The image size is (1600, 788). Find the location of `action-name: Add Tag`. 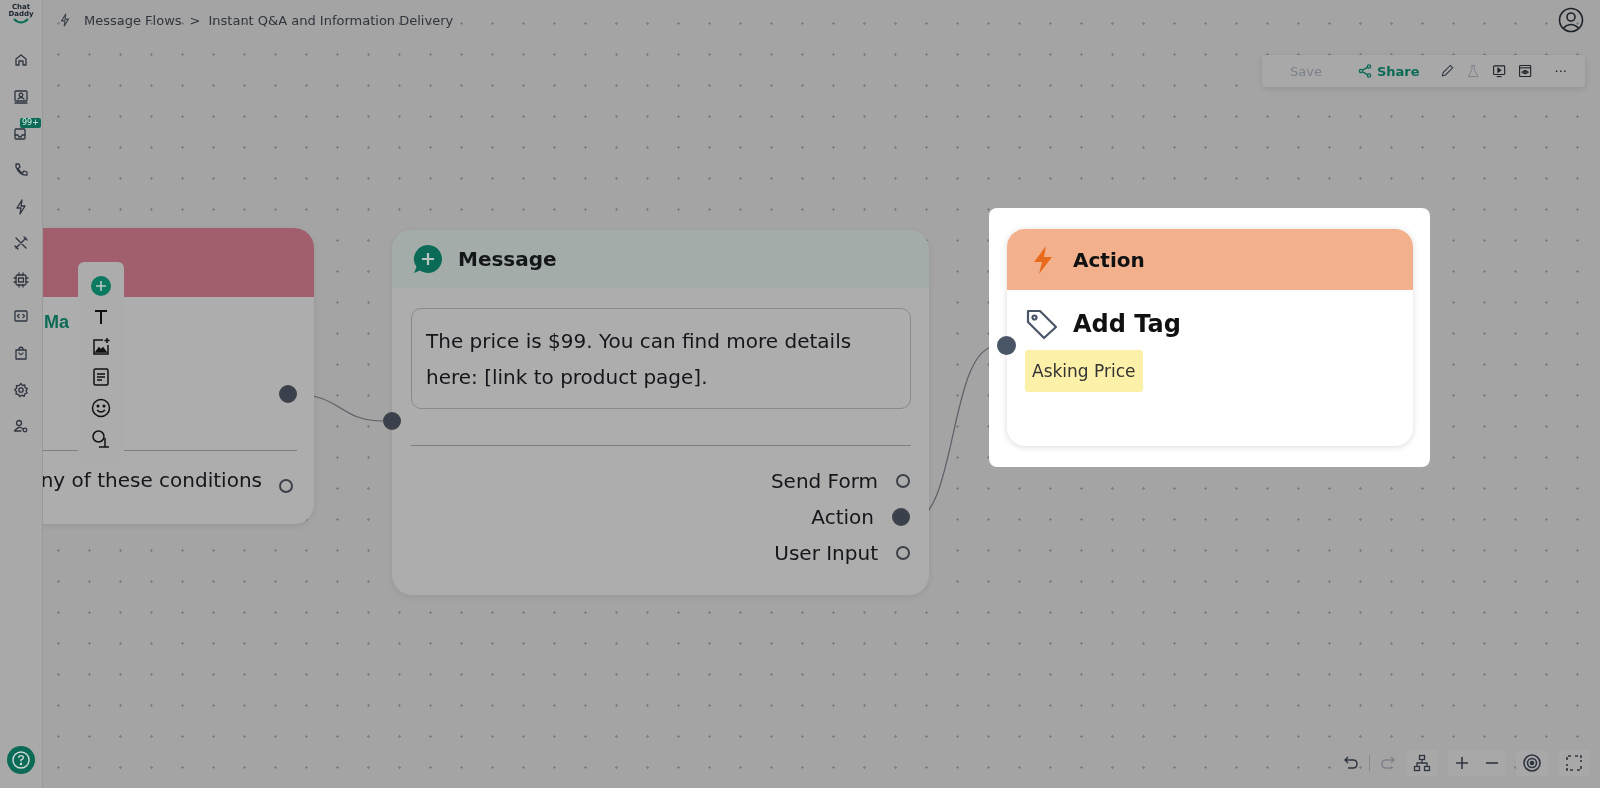

action-name: Add Tag is located at coordinates (1127, 324).